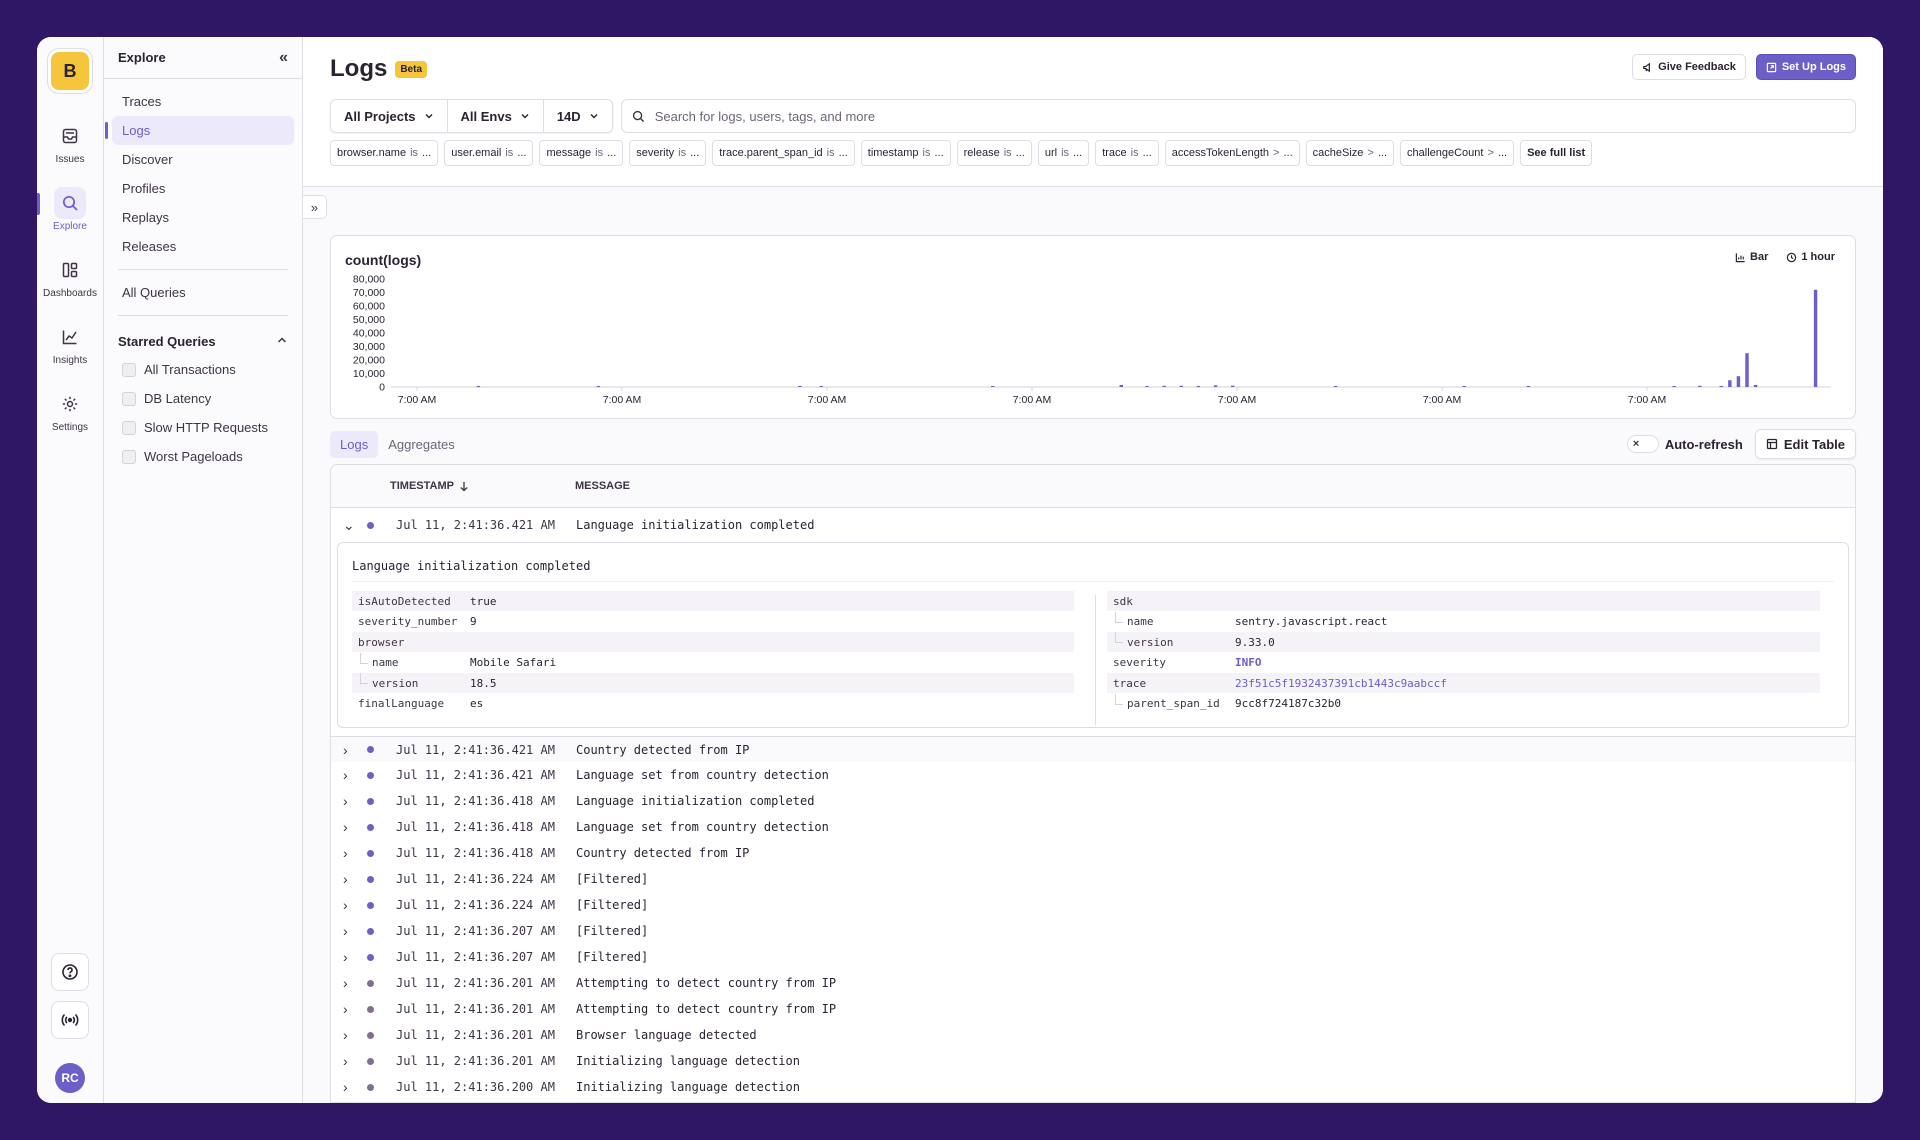 Image resolution: width=1920 pixels, height=1140 pixels. I want to click on attribute-value: Mobile Safari, so click(513, 662).